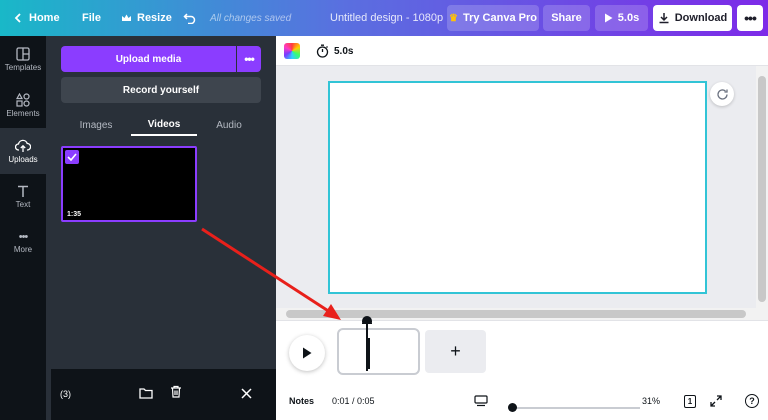  I want to click on notes-button: Notes, so click(301, 401).